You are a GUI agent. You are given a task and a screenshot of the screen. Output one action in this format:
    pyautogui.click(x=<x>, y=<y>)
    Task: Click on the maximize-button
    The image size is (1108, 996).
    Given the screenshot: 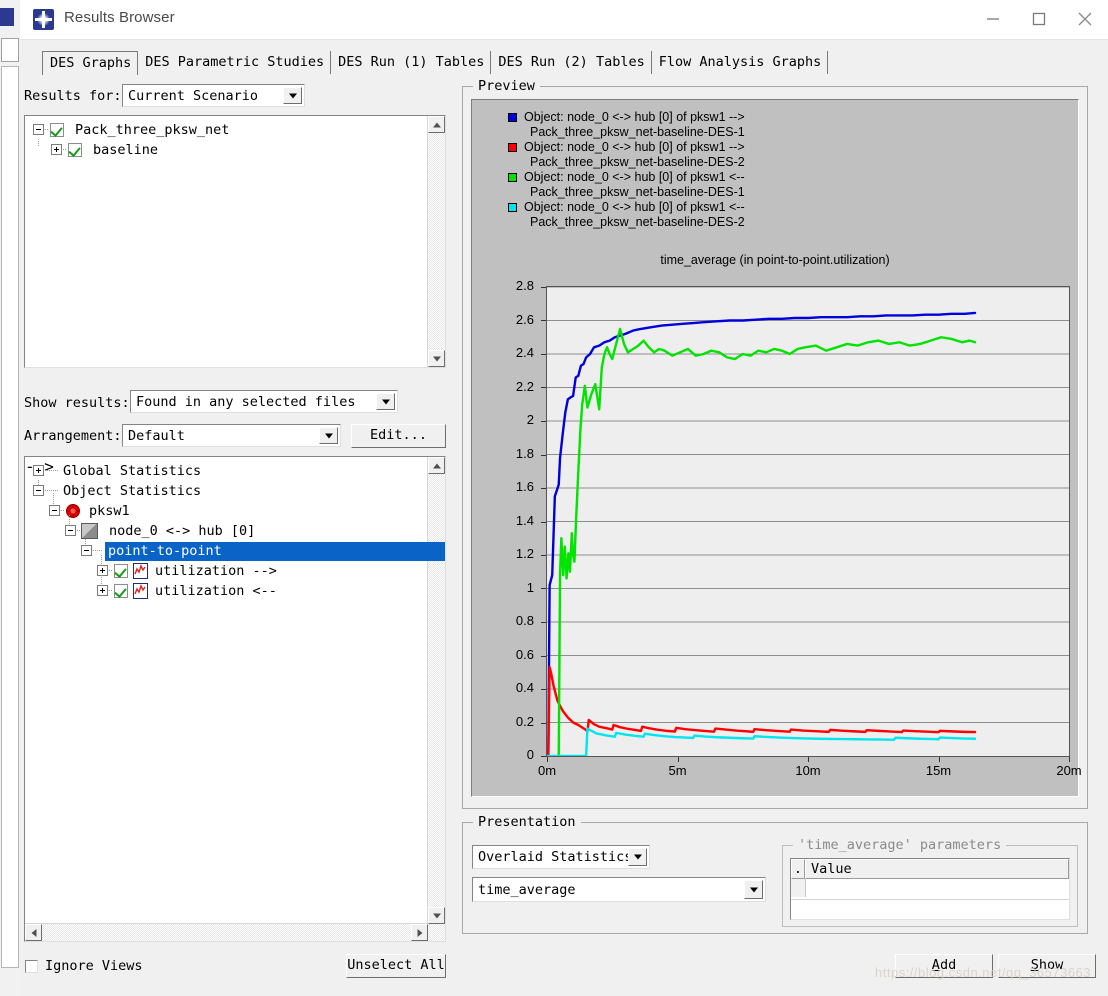 What is the action you would take?
    pyautogui.click(x=1039, y=19)
    